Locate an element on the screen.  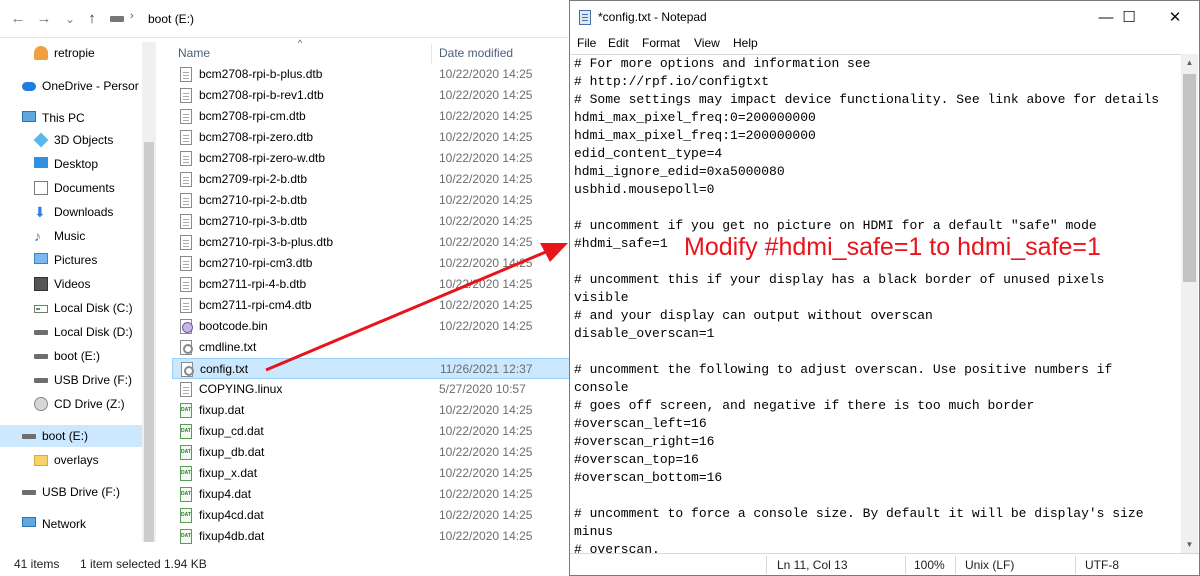
notepad-title-bar: *config.txt - Notepad — ☐ ✕ is located at coordinates (884, 17).